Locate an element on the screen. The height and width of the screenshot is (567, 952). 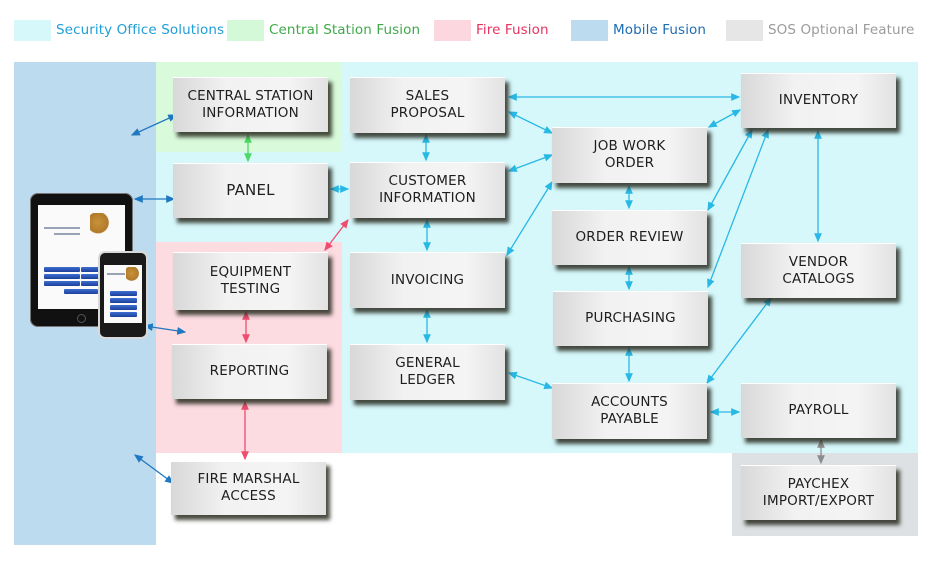
order-review-box: ORDER REVIEW is located at coordinates (629, 237).